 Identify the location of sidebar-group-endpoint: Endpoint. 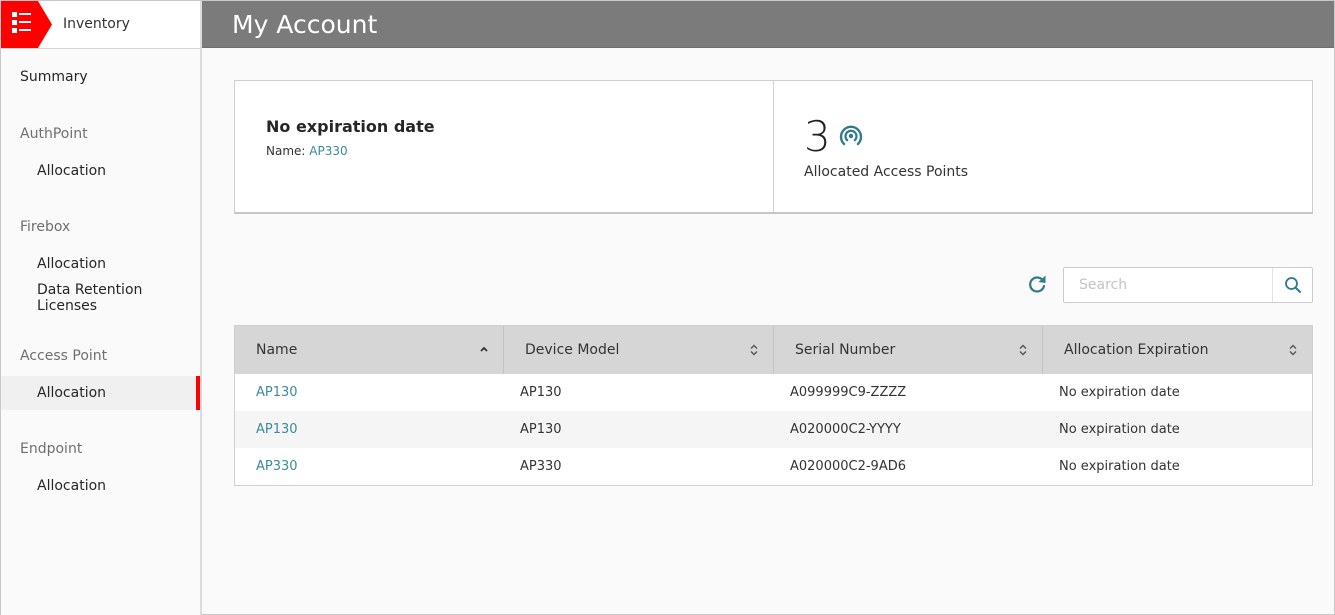
(51, 449).